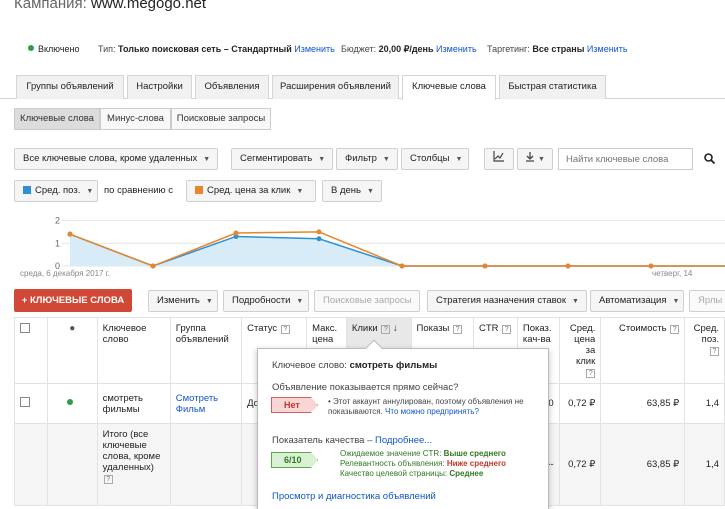  I want to click on metric2-dropdown: Сред. цена за клик ▼, so click(251, 191).